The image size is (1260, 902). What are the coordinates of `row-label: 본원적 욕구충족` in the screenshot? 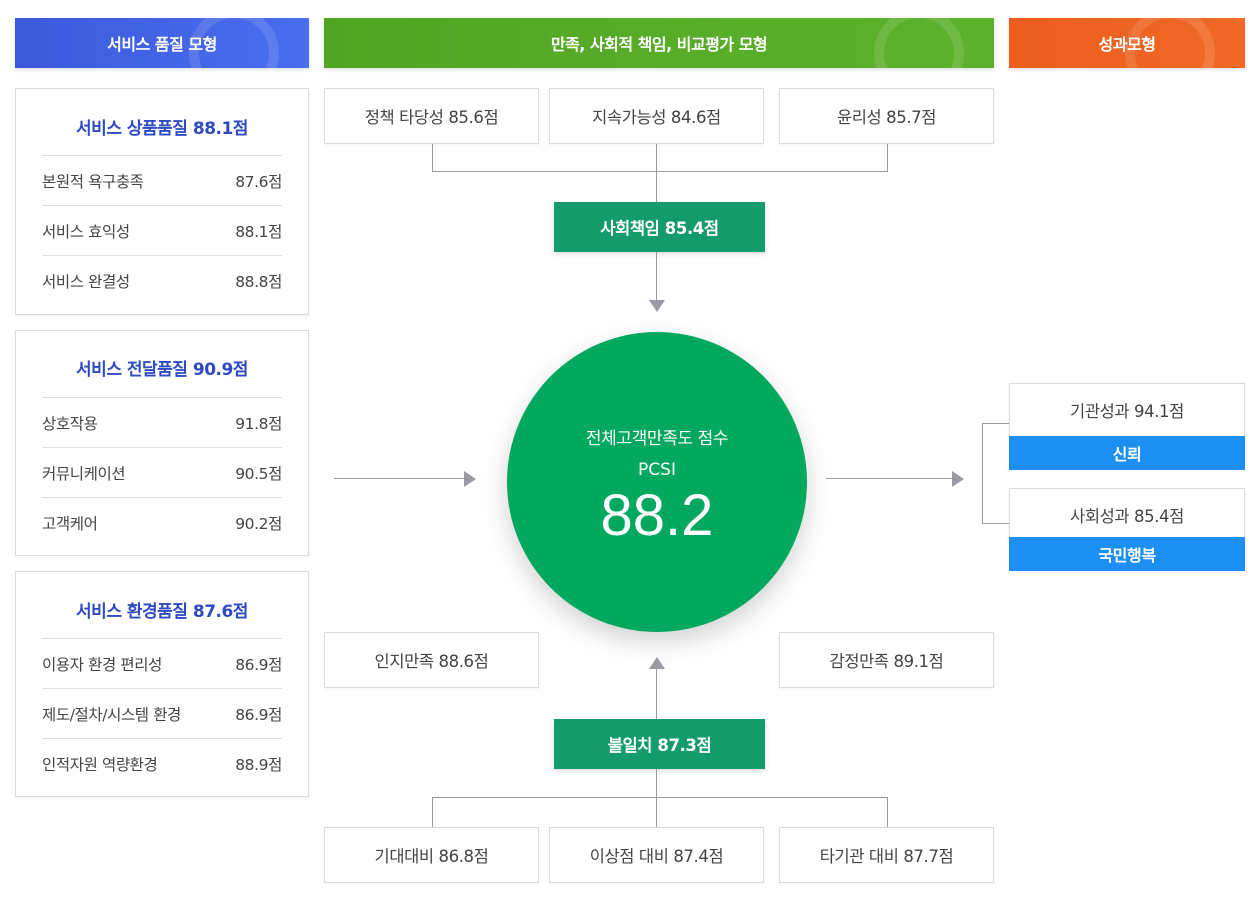 It's located at (93, 182).